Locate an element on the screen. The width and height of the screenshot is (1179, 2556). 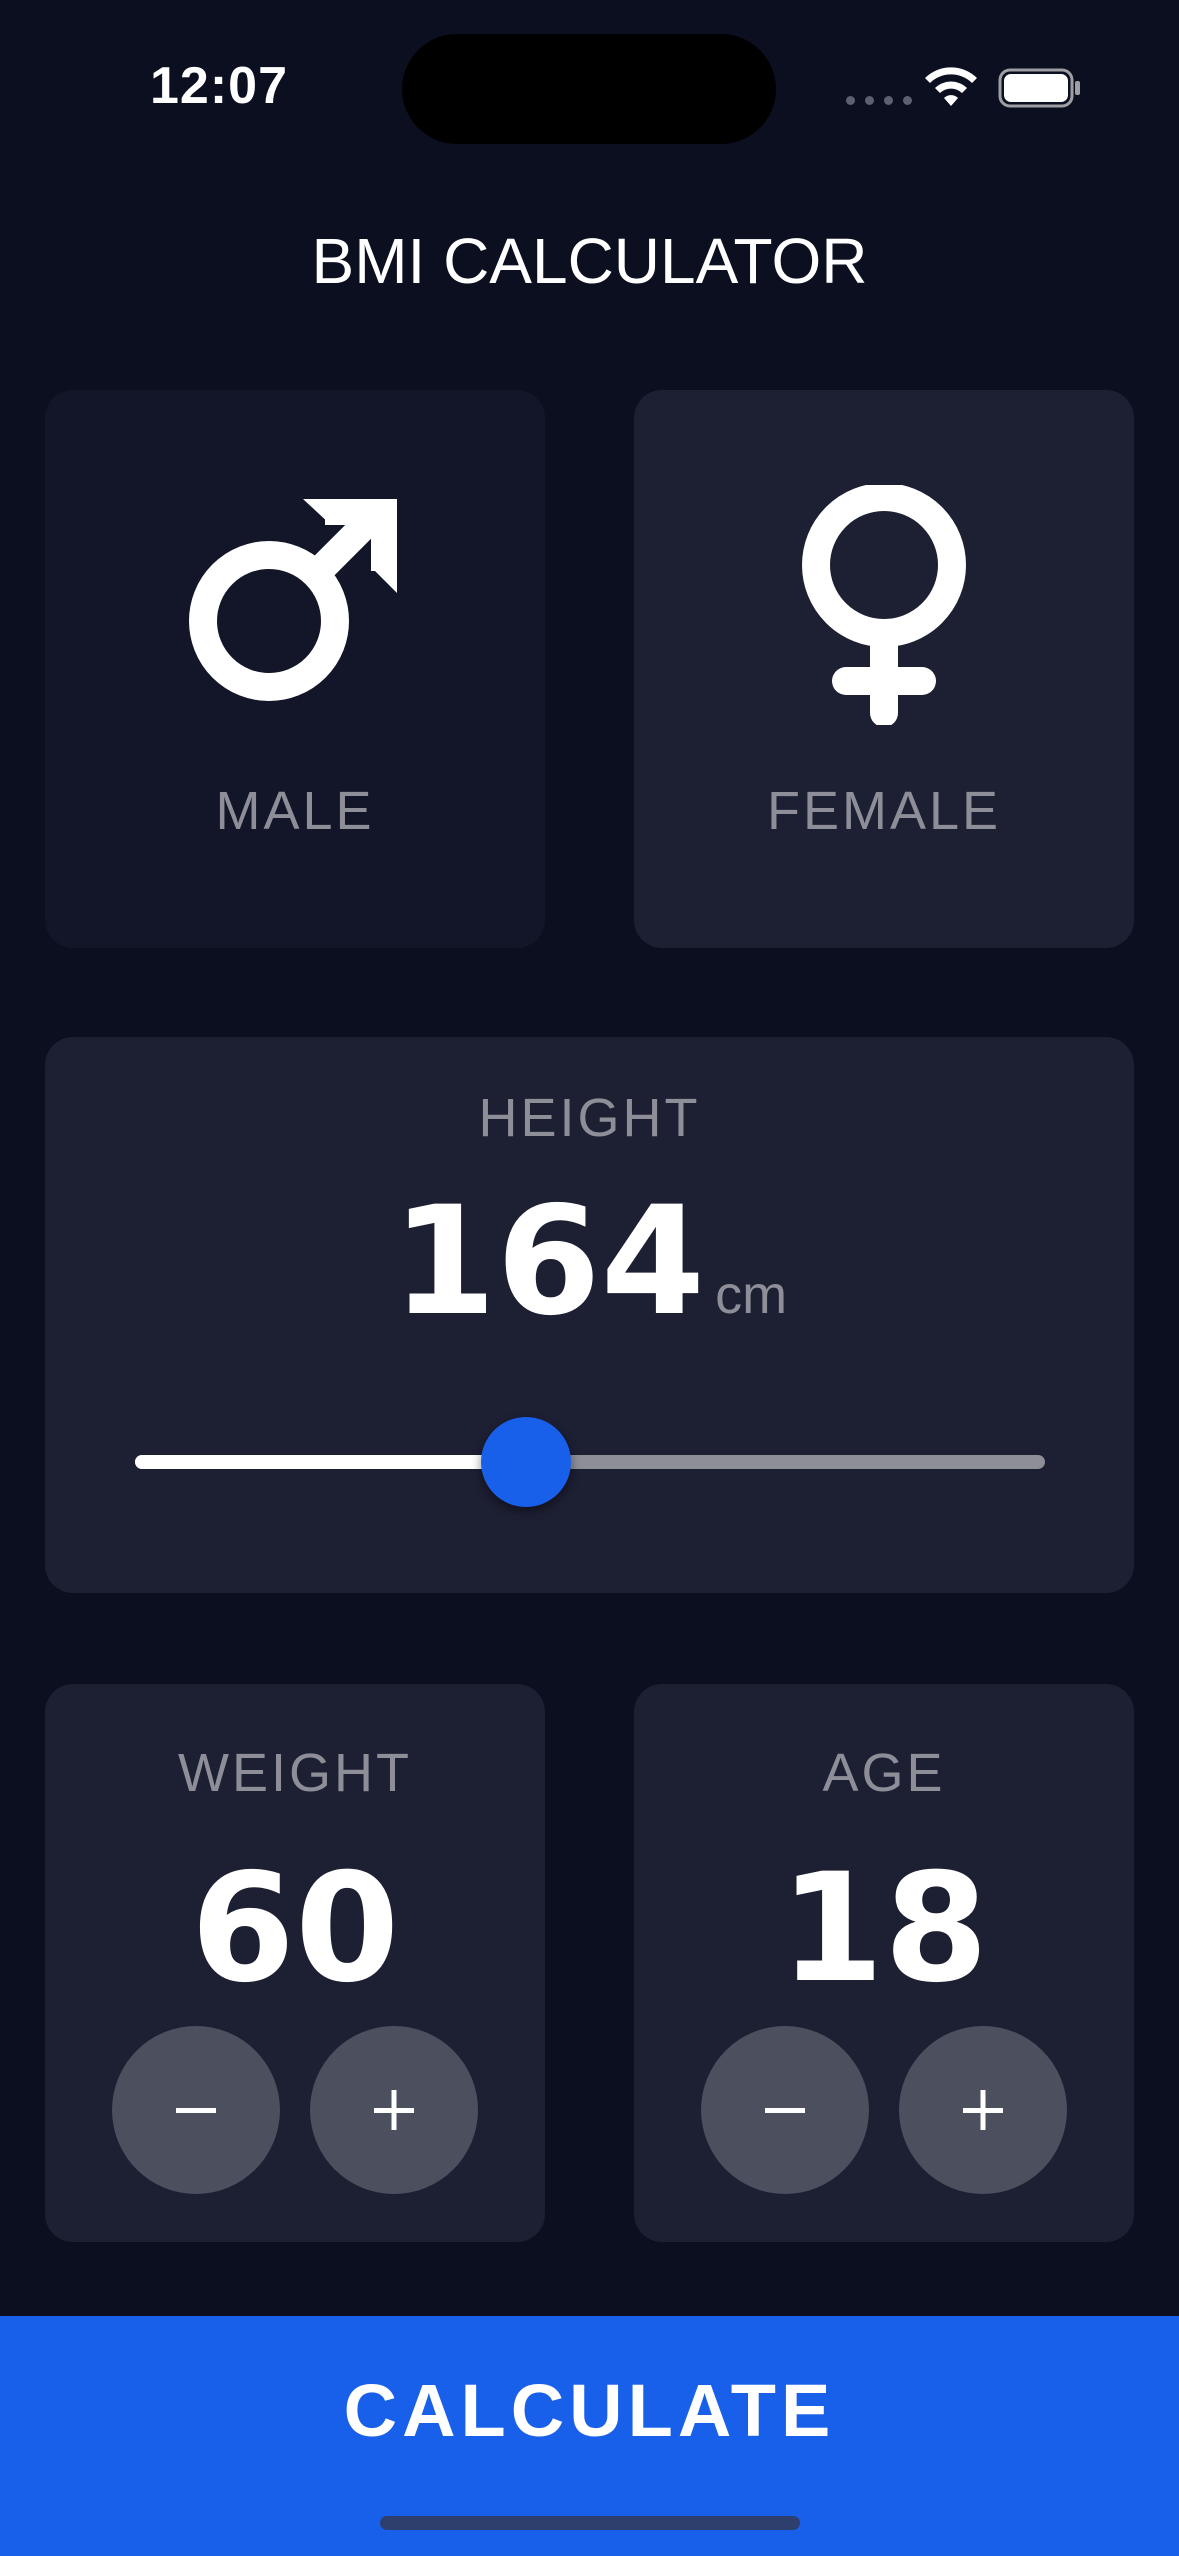
age-decrement-button is located at coordinates (785, 2110).